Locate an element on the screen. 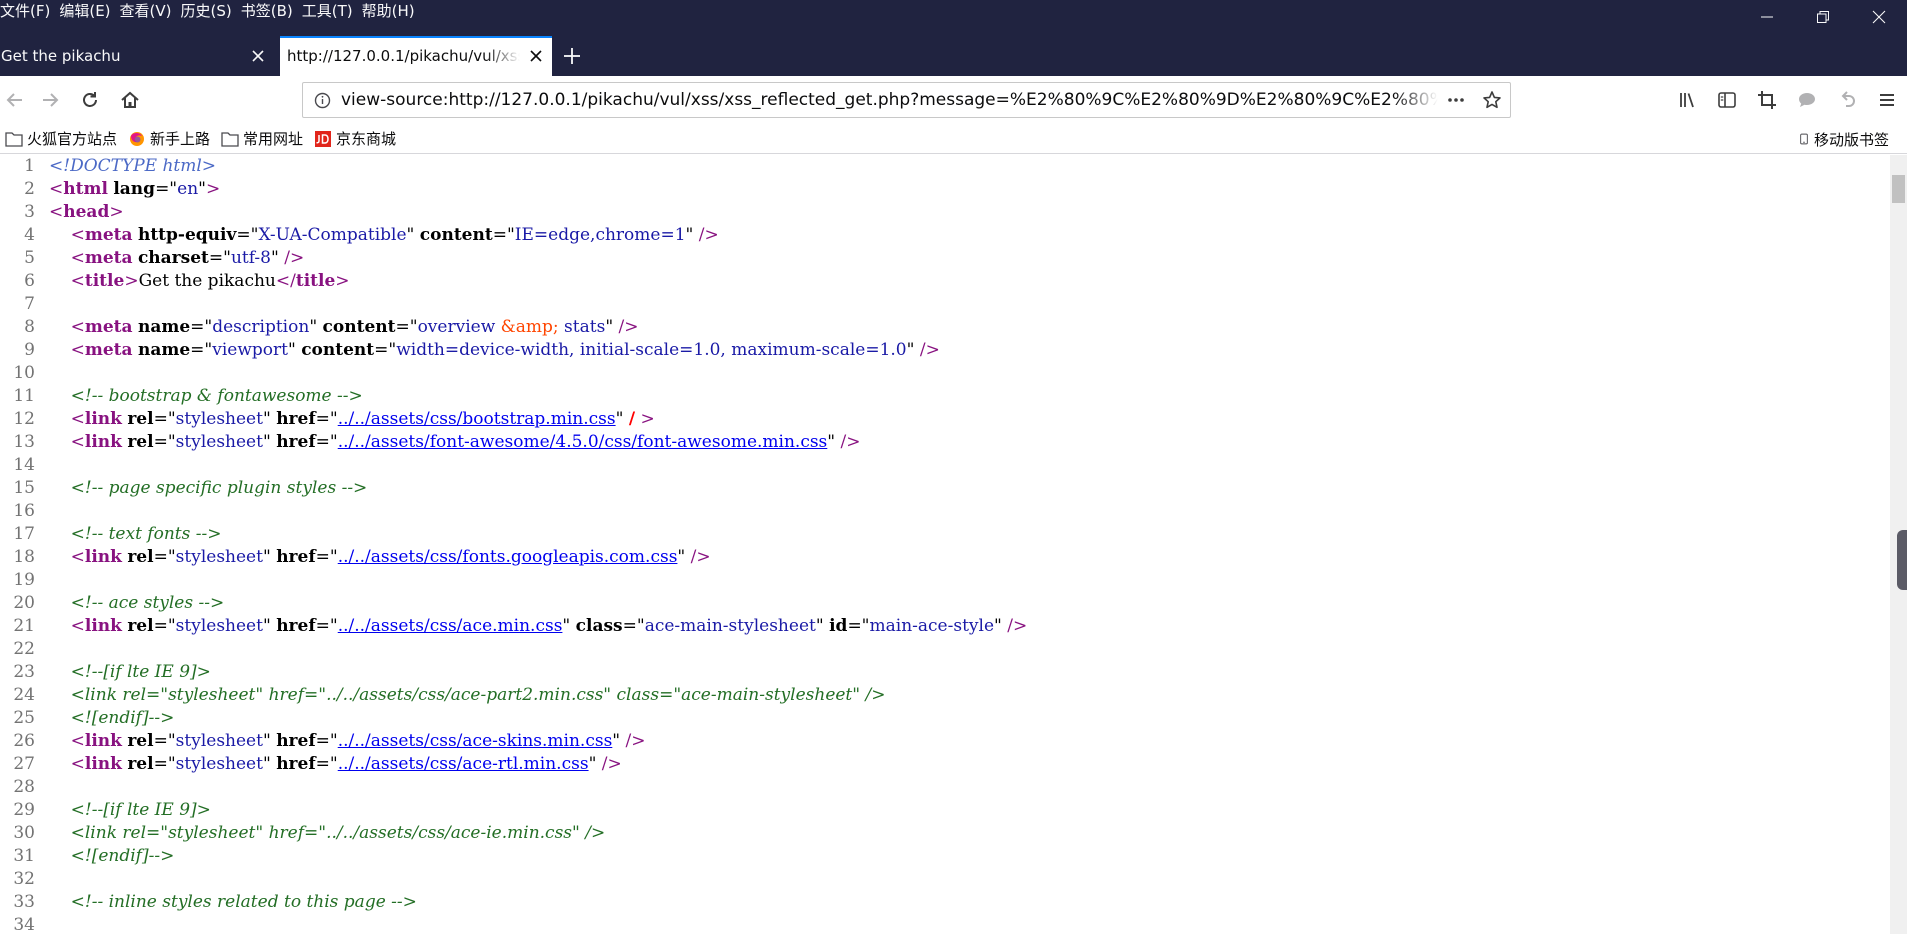 The width and height of the screenshot is (1907, 934). bookmark-getting-started: 新手上路 is located at coordinates (169, 139).